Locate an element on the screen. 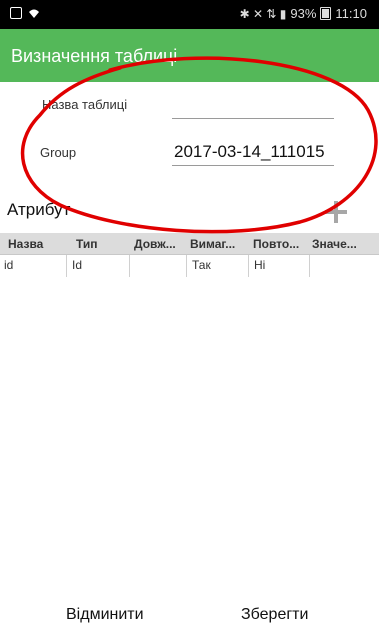  cell-type: Id is located at coordinates (77, 265).